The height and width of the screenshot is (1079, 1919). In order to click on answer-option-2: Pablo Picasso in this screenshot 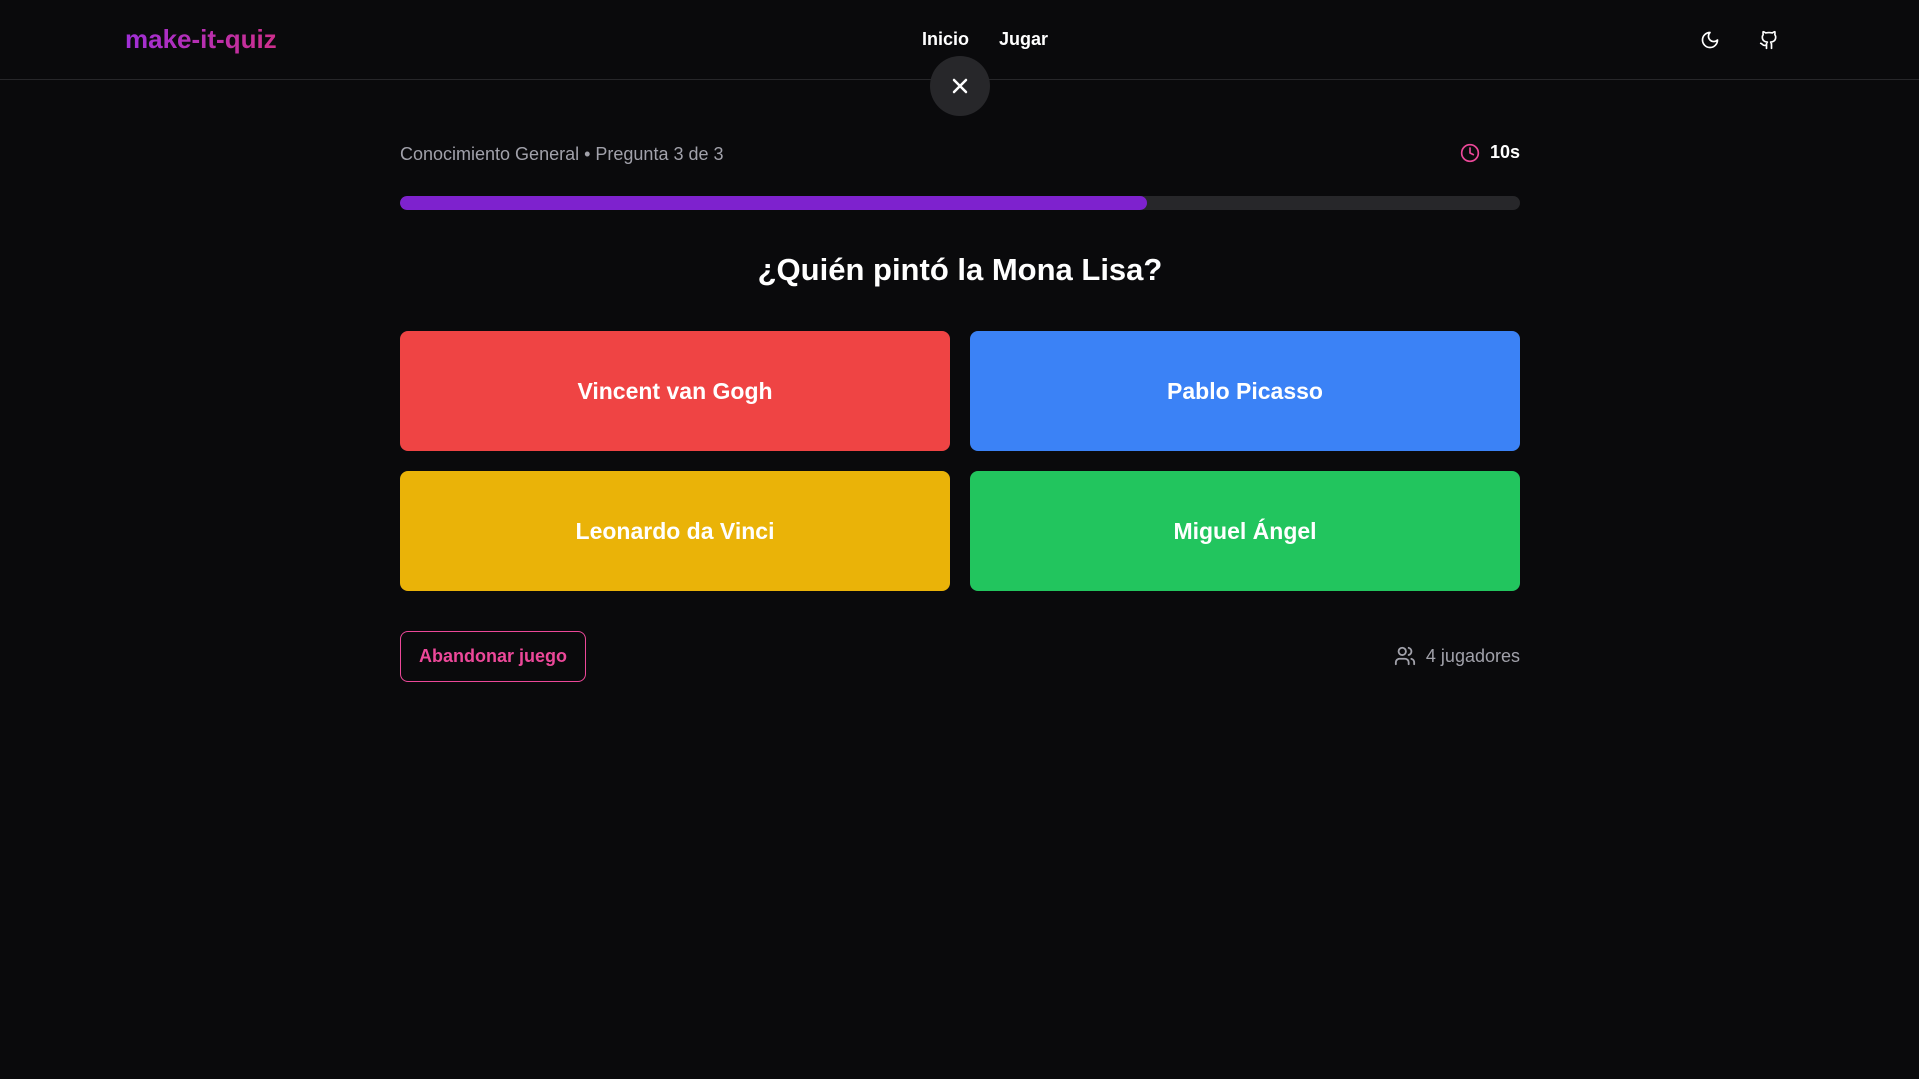, I will do `click(1245, 391)`.